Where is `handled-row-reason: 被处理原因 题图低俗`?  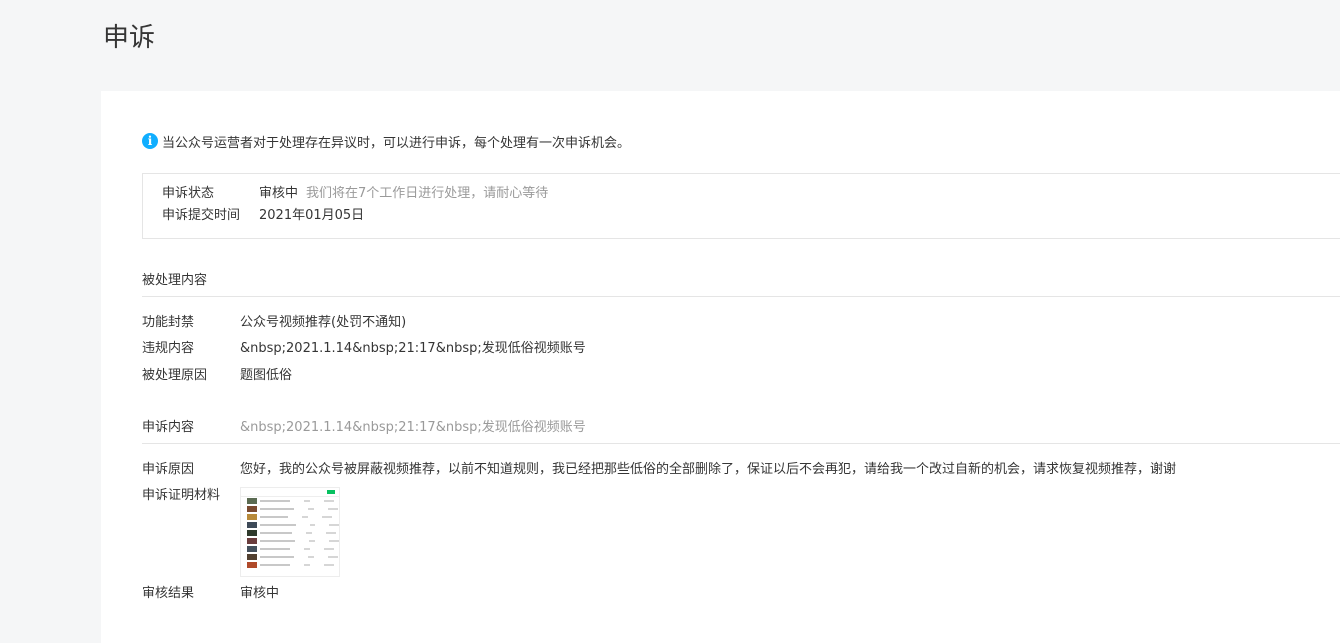
handled-row-reason: 被处理原因 题图低俗 is located at coordinates (217, 376).